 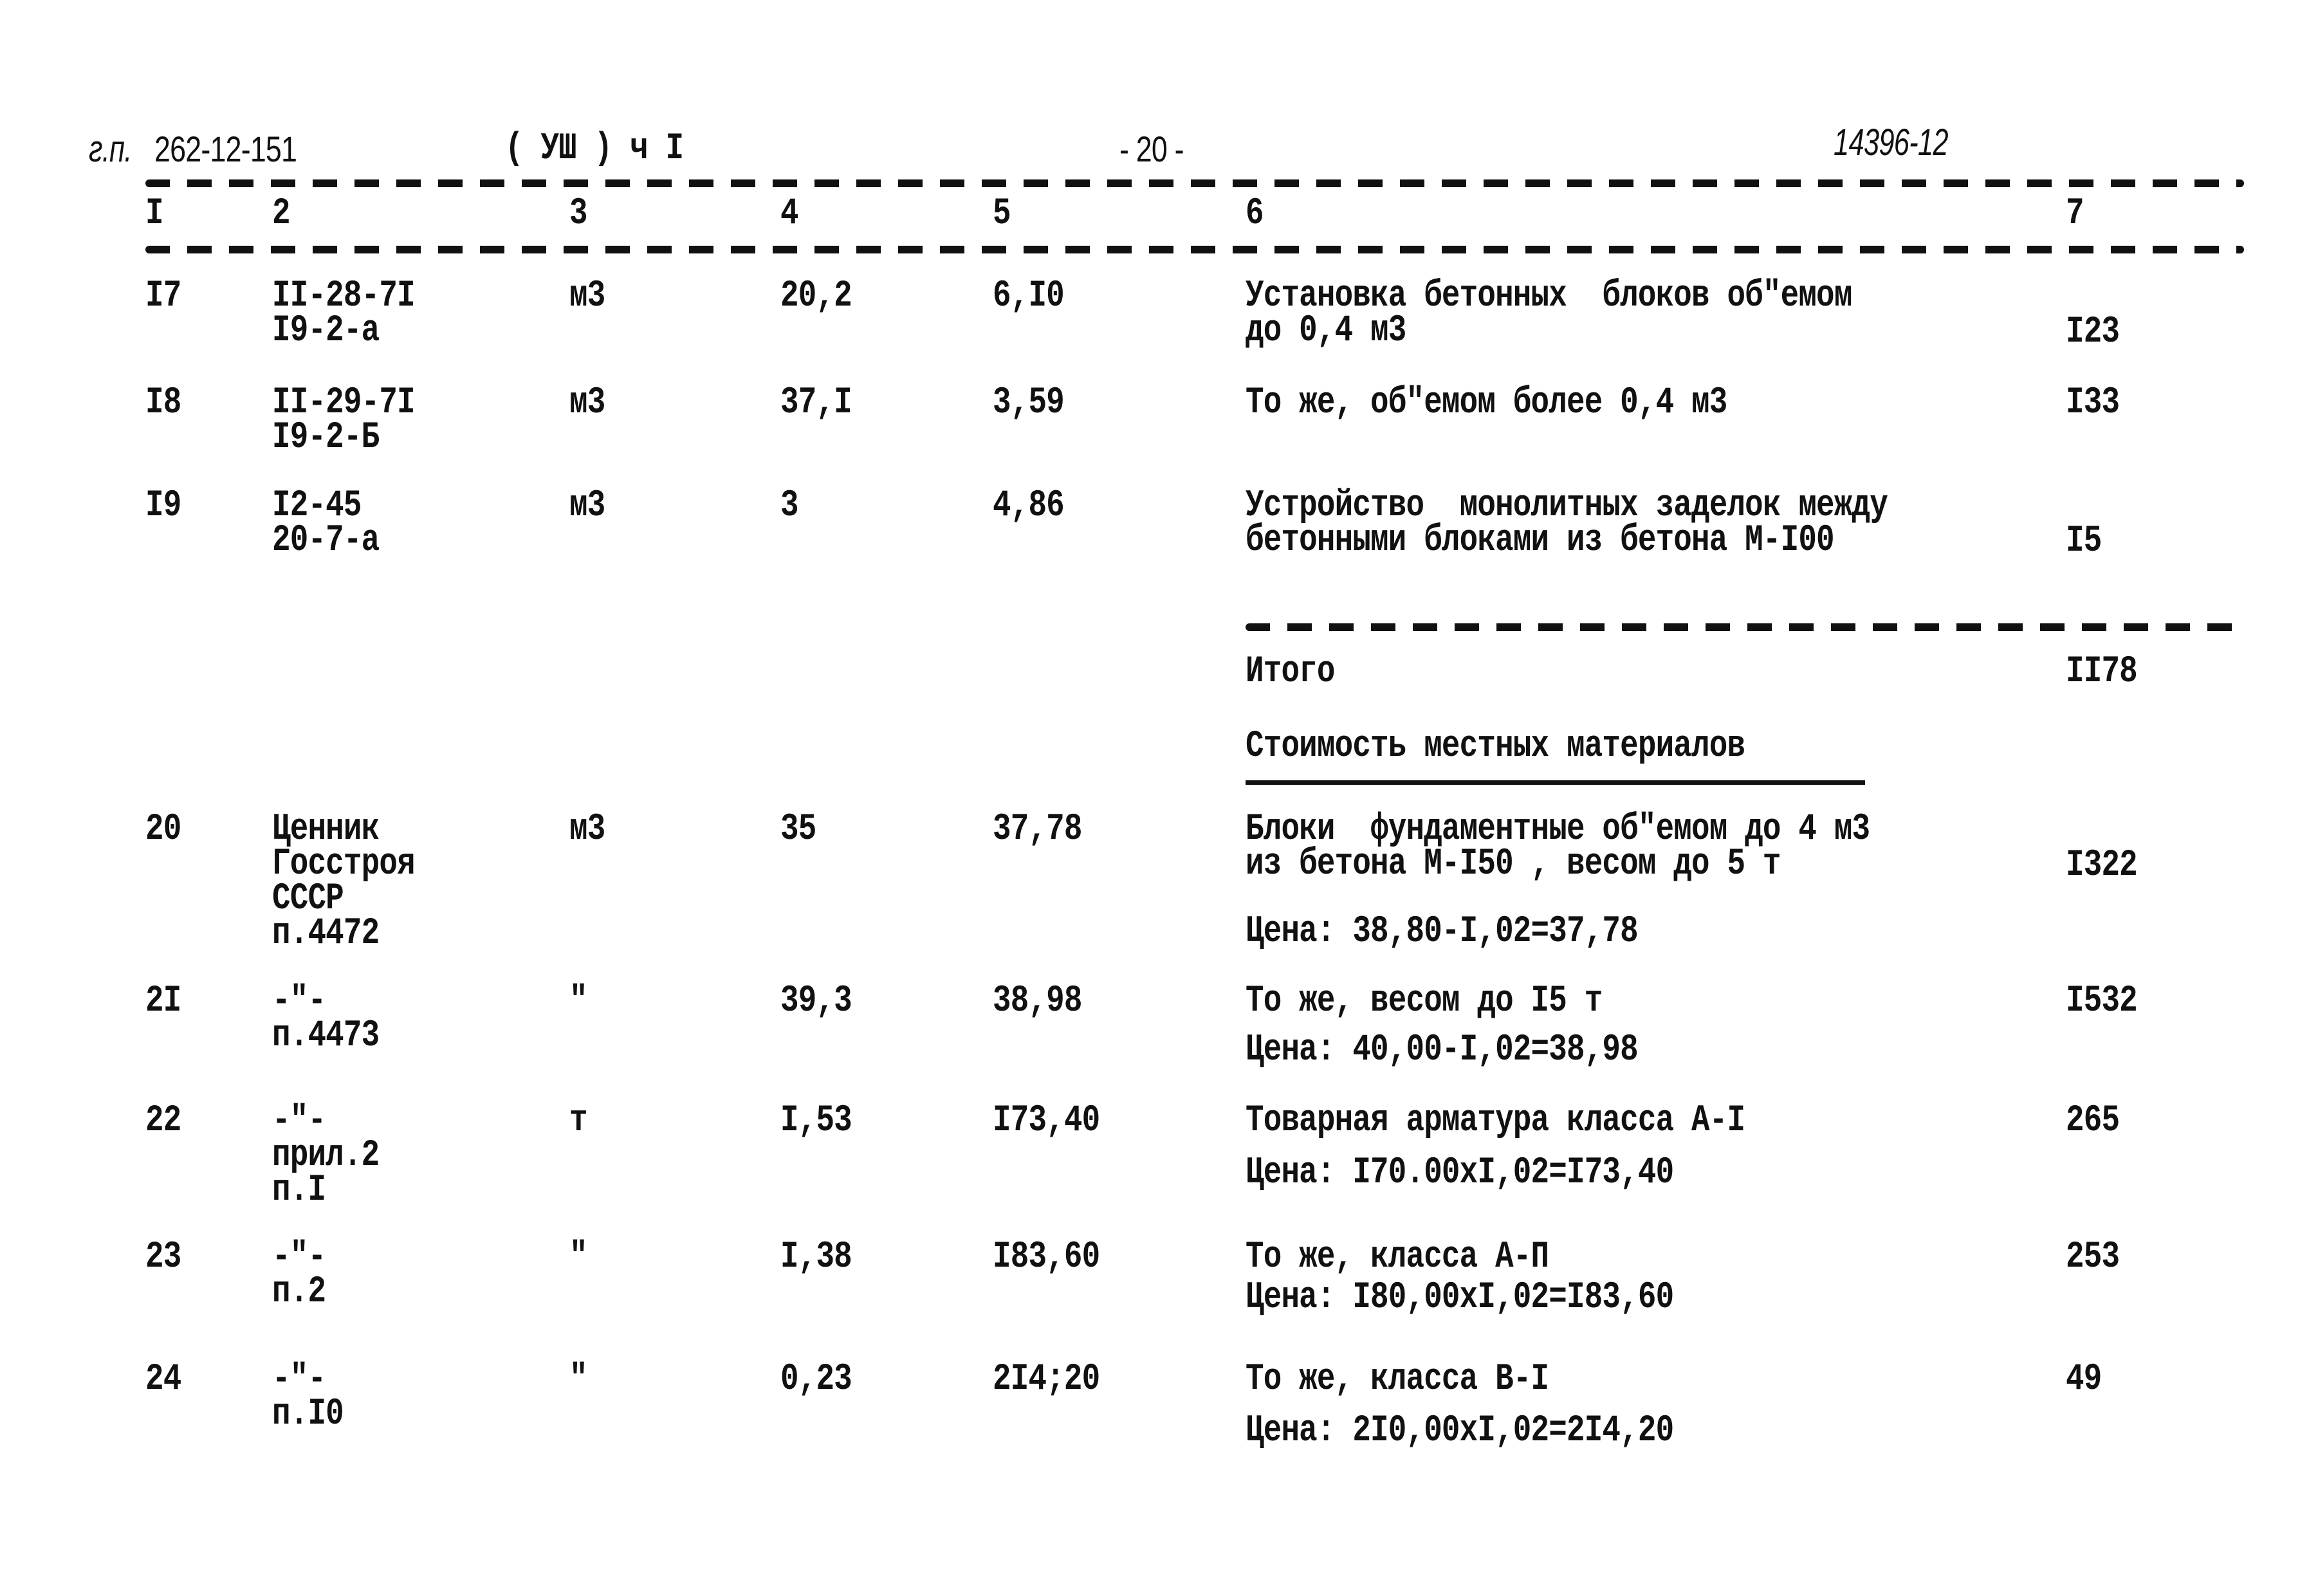 I want to click on row-total: I33, so click(x=2093, y=403).